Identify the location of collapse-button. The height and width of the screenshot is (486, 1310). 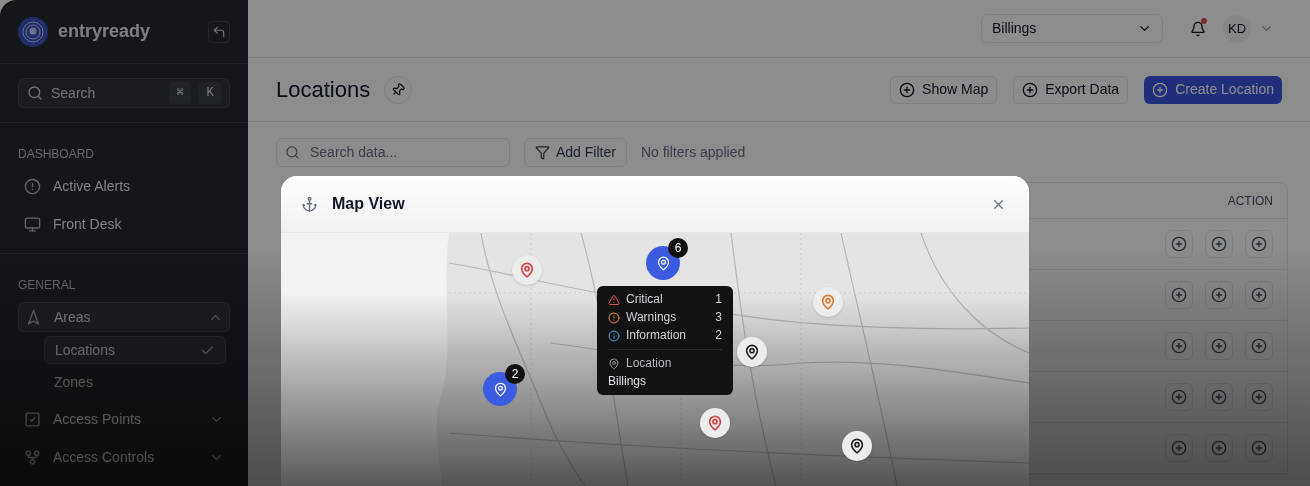
(219, 31).